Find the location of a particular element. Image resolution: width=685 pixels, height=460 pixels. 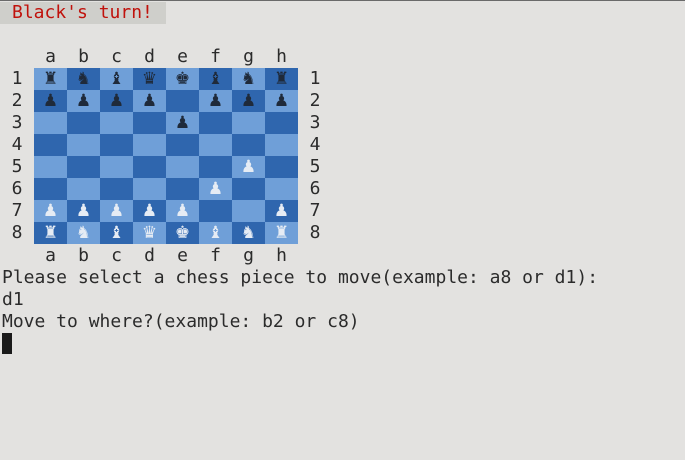

square-f3 is located at coordinates (215, 123).